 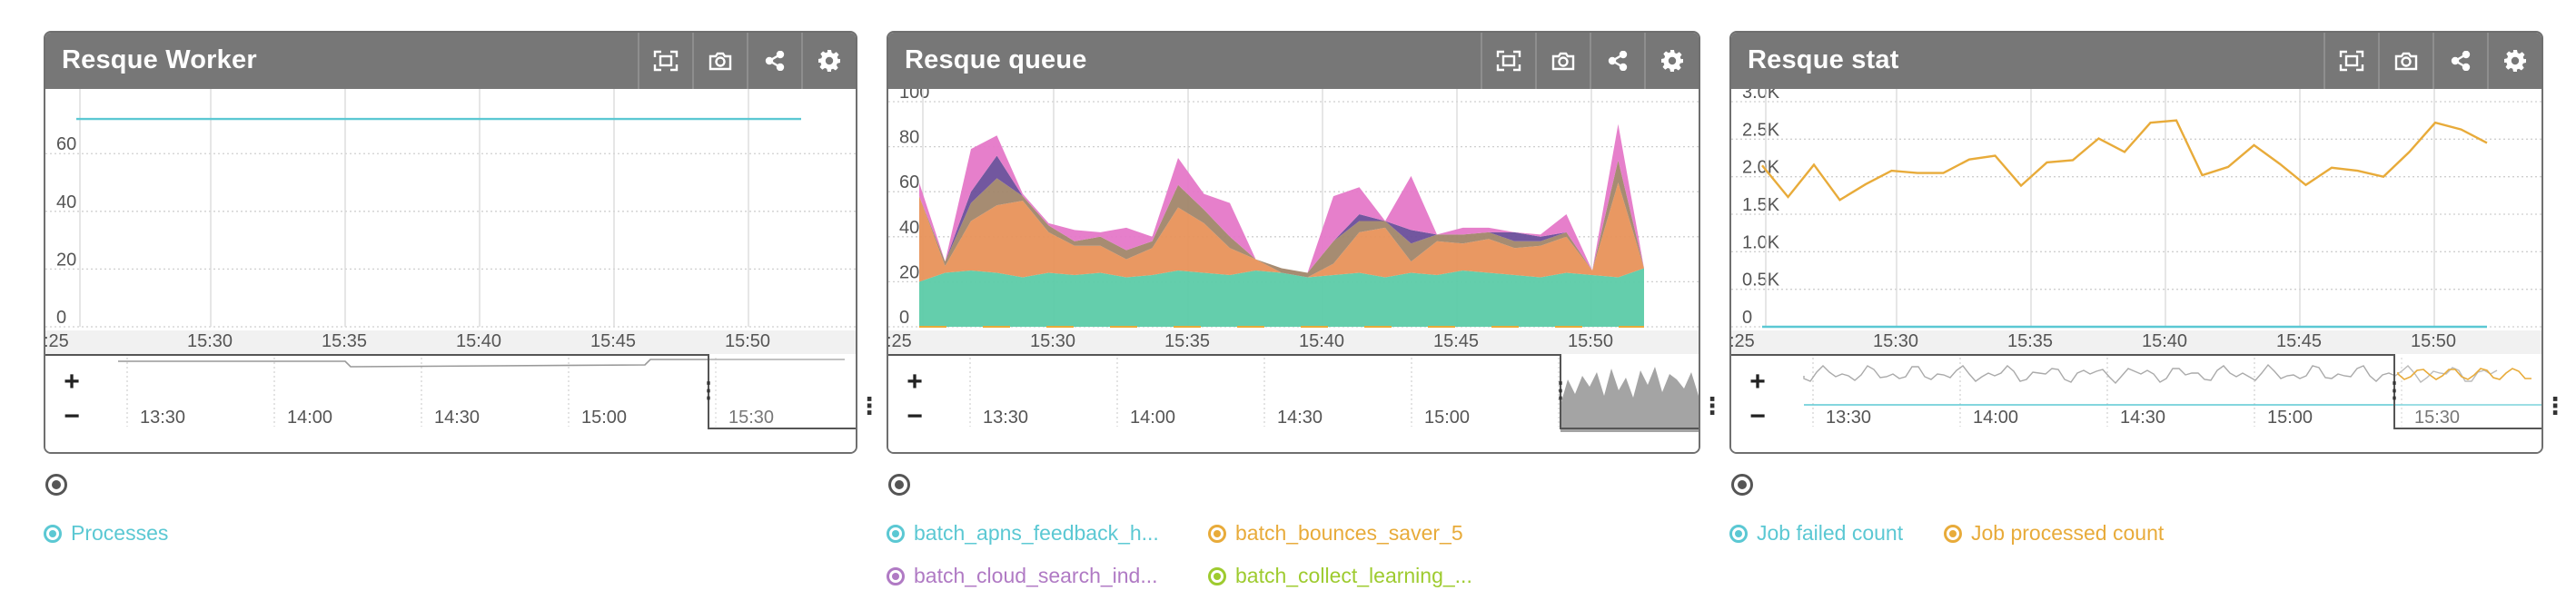 I want to click on panel-header: Resque queue, so click(x=1293, y=61).